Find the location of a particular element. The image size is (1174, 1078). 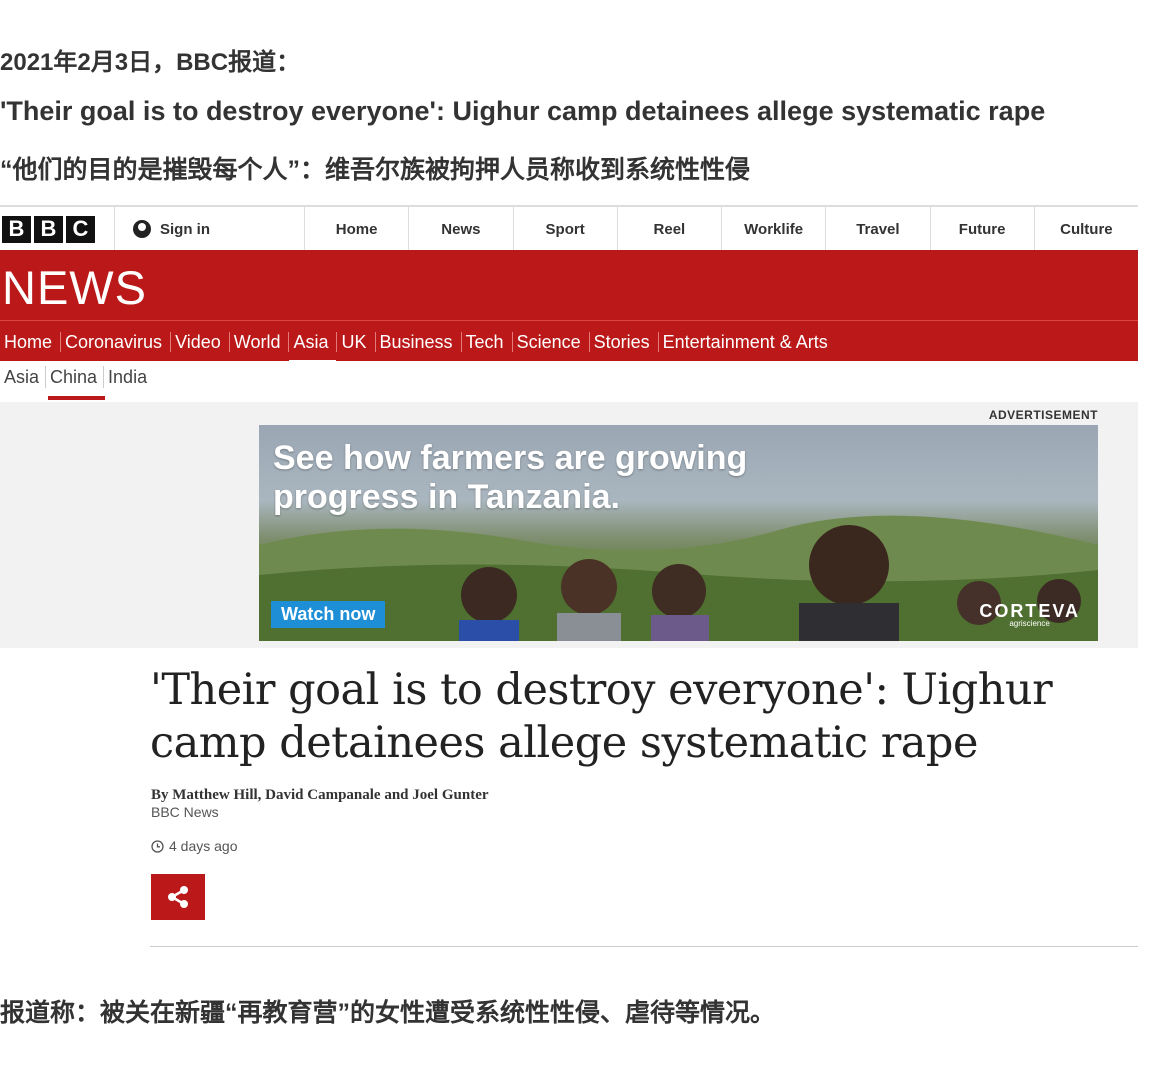

timestamp-text: 4 days ago is located at coordinates (203, 846).